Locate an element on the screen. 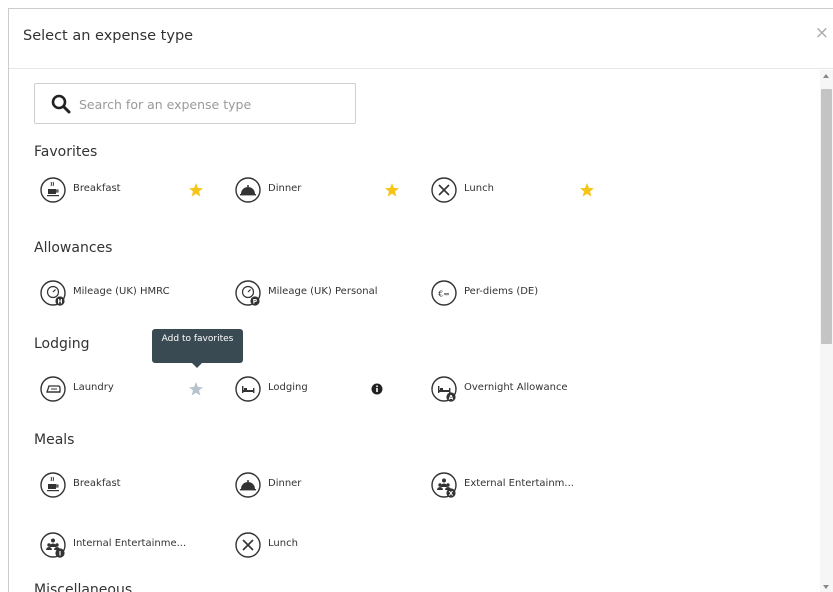  svg-text: H is located at coordinates (59, 302).